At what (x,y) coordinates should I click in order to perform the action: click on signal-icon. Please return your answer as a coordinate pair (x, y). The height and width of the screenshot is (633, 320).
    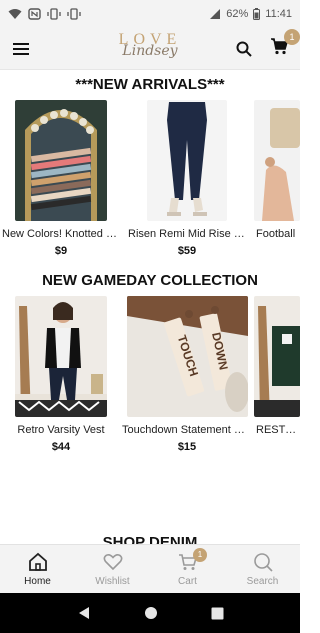
    Looking at the image, I should click on (215, 14).